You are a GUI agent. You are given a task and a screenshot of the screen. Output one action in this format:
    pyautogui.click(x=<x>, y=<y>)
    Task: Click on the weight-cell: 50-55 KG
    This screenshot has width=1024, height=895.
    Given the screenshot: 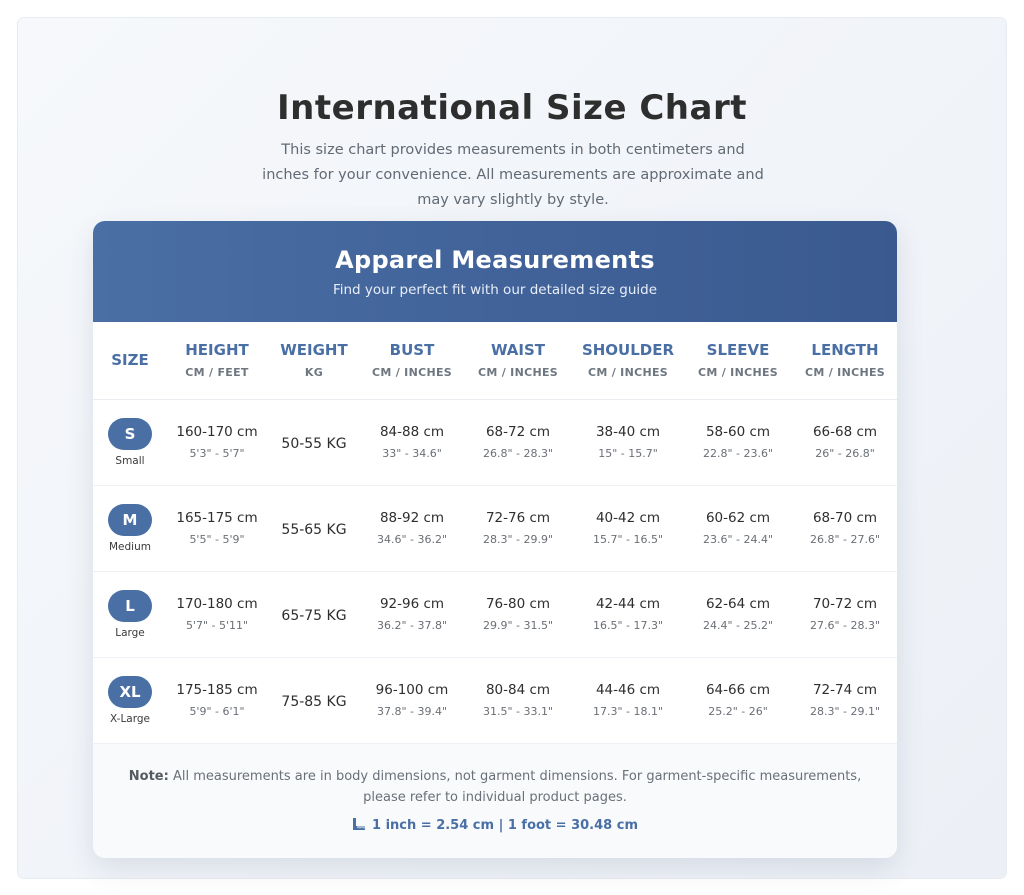 What is the action you would take?
    pyautogui.click(x=314, y=442)
    